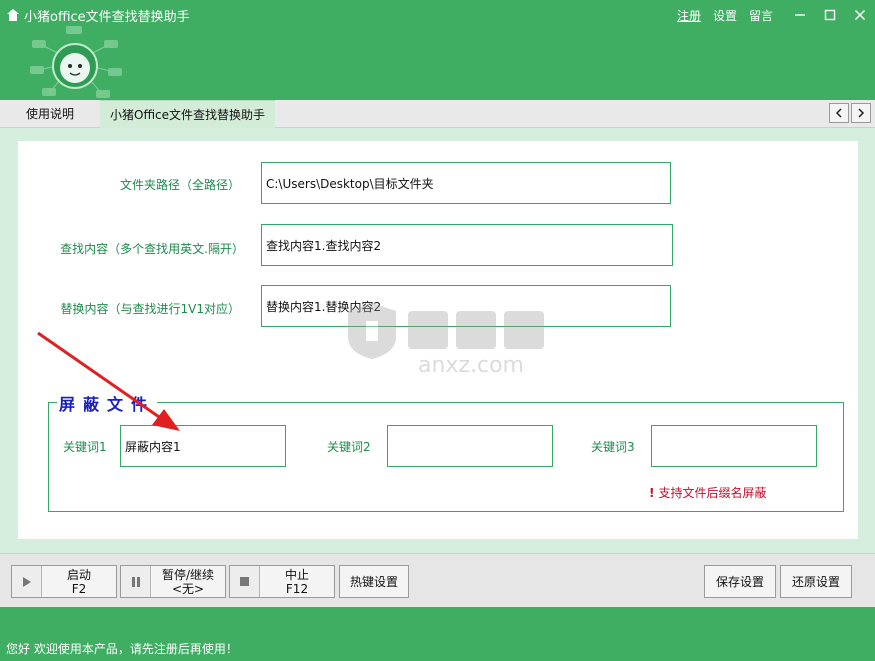 The image size is (875, 661). Describe the element at coordinates (152, 249) in the screenshot. I see `find-content-label: 查找内容（多个查找用英文.隔开）` at that location.